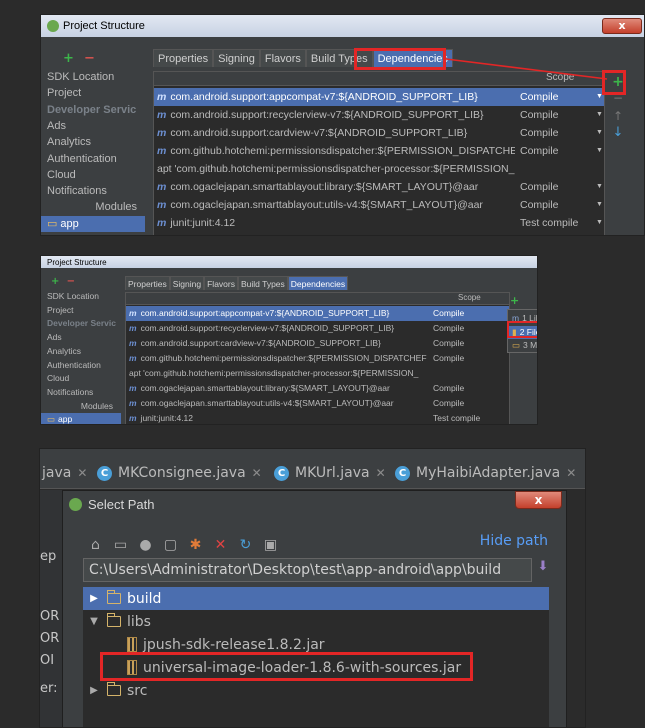 Image resolution: width=645 pixels, height=728 pixels. Describe the element at coordinates (147, 283) in the screenshot. I see `tab-properties: Properties` at that location.